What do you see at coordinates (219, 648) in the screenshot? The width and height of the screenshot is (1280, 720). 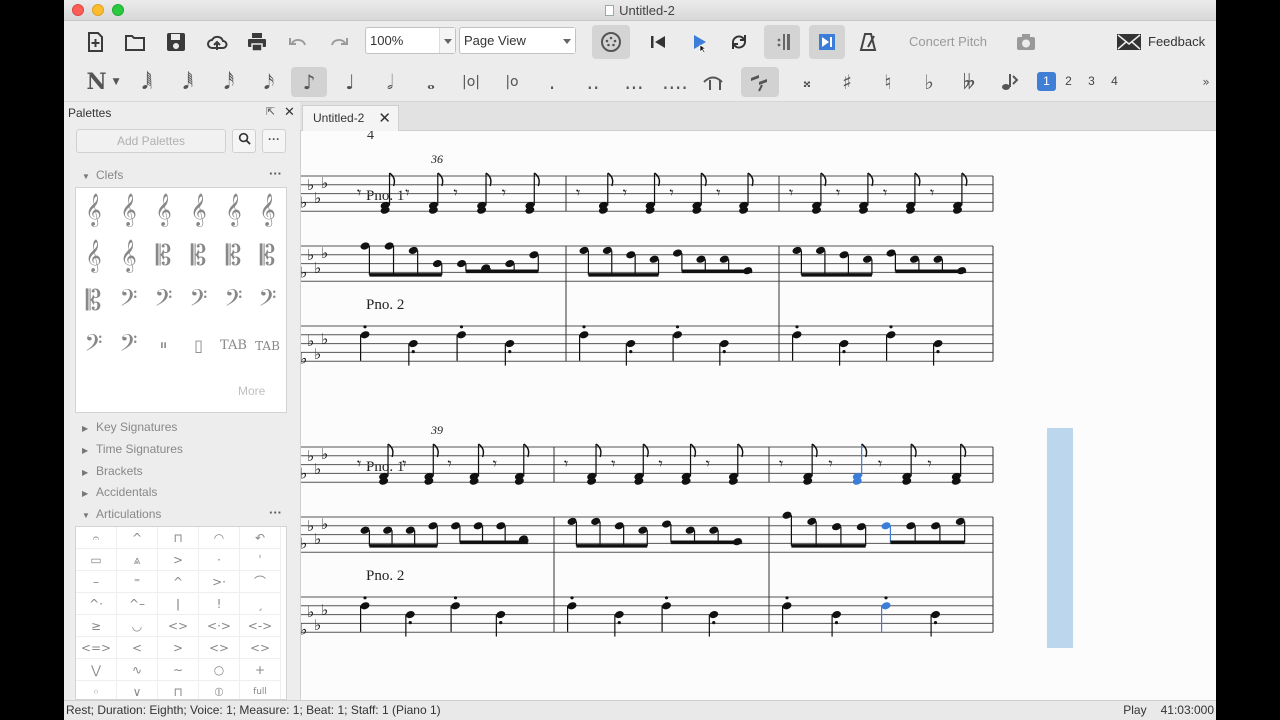 I see `messa-di-voce-cell: <>` at bounding box center [219, 648].